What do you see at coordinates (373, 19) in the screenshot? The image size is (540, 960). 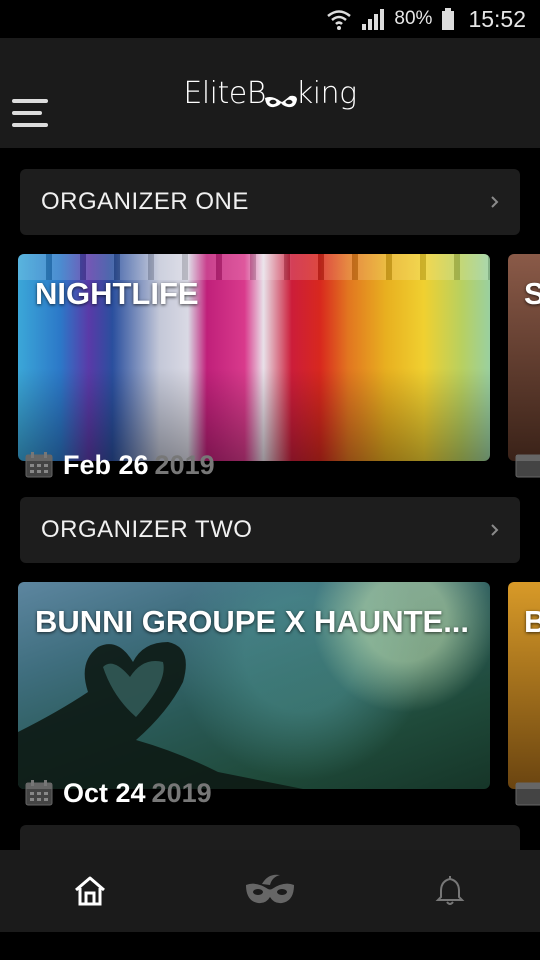 I see `signal-icon` at bounding box center [373, 19].